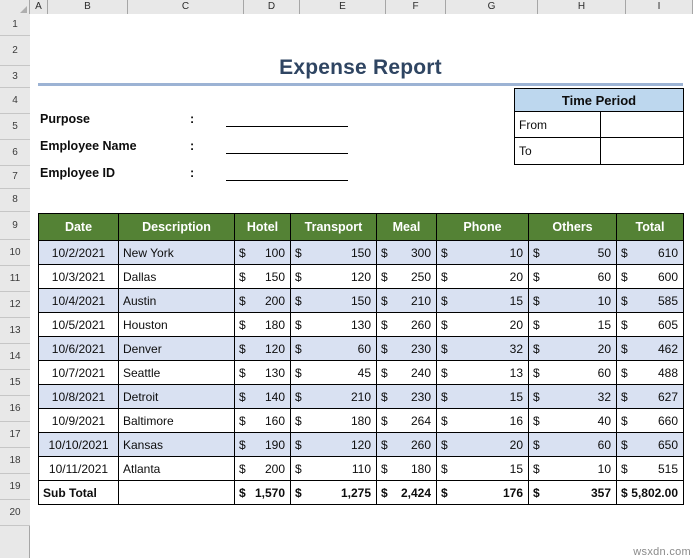 Image resolution: width=693 pixels, height=558 pixels. I want to click on row-header-17: 17, so click(15, 435).